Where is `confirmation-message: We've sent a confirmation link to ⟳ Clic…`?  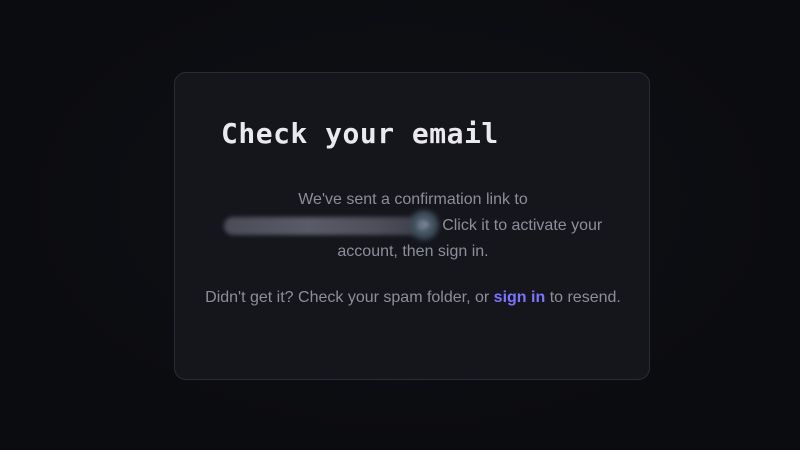 confirmation-message: We've sent a confirmation link to ⟳ Clic… is located at coordinates (413, 226).